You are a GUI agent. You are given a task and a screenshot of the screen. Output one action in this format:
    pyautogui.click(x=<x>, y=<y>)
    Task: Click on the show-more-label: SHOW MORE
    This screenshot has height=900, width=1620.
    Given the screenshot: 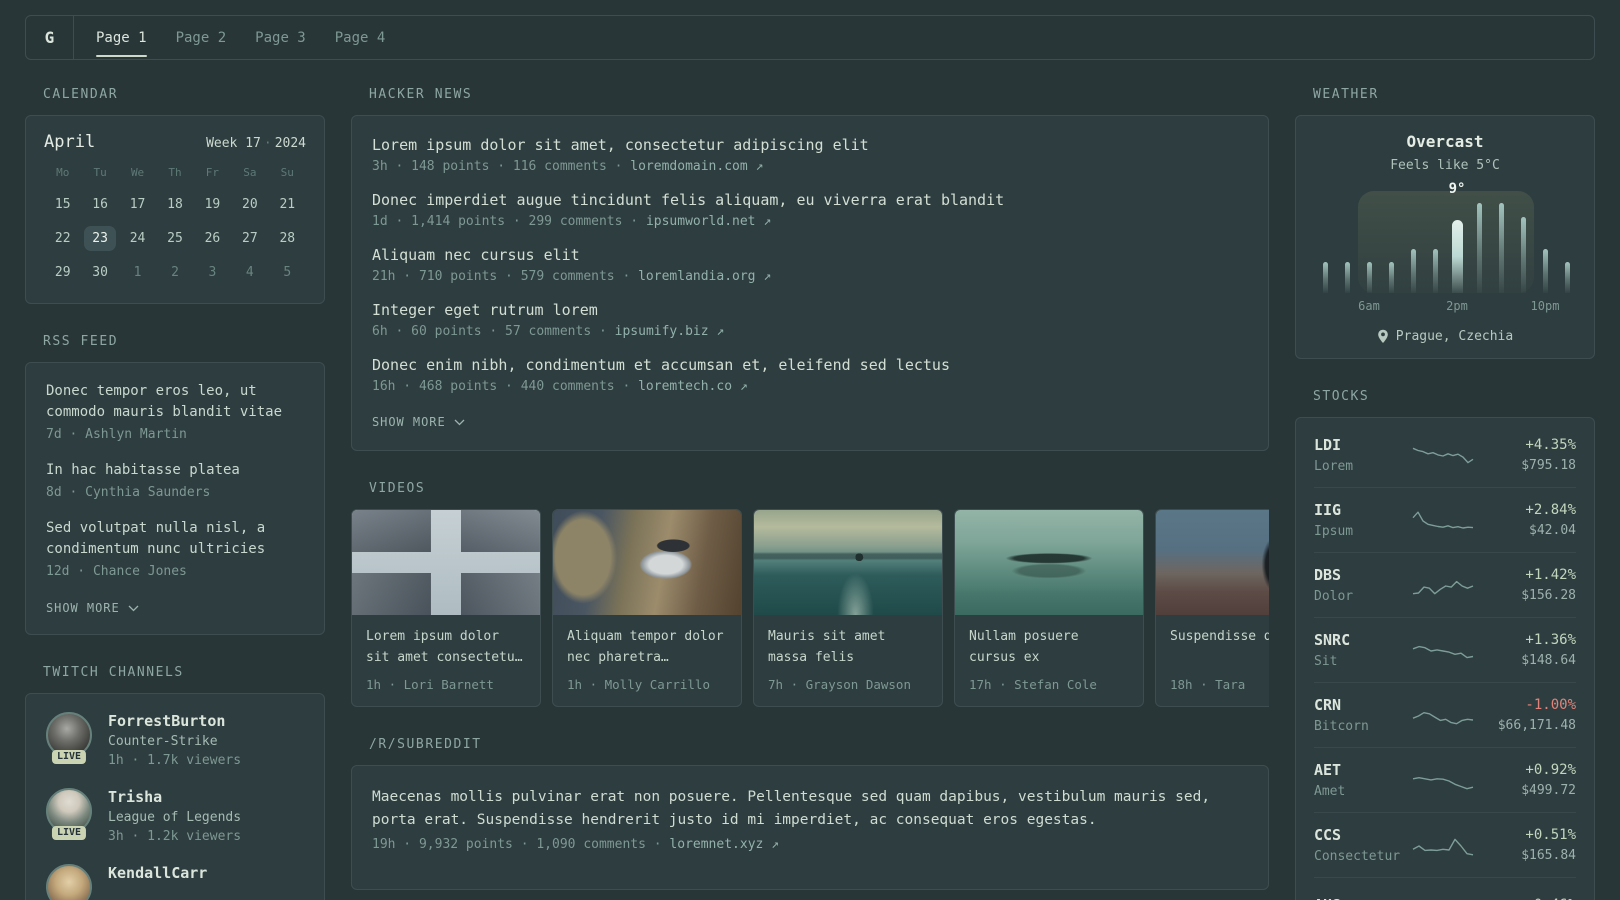 What is the action you would take?
    pyautogui.click(x=83, y=608)
    